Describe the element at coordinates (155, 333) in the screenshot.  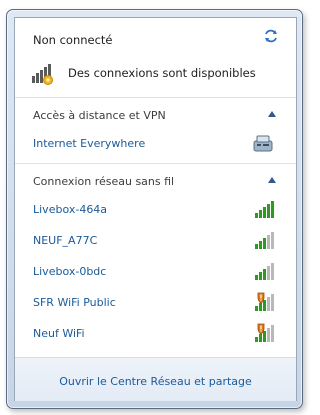
I see `wifi-network-neuf-wifi: Neuf WiFi` at that location.